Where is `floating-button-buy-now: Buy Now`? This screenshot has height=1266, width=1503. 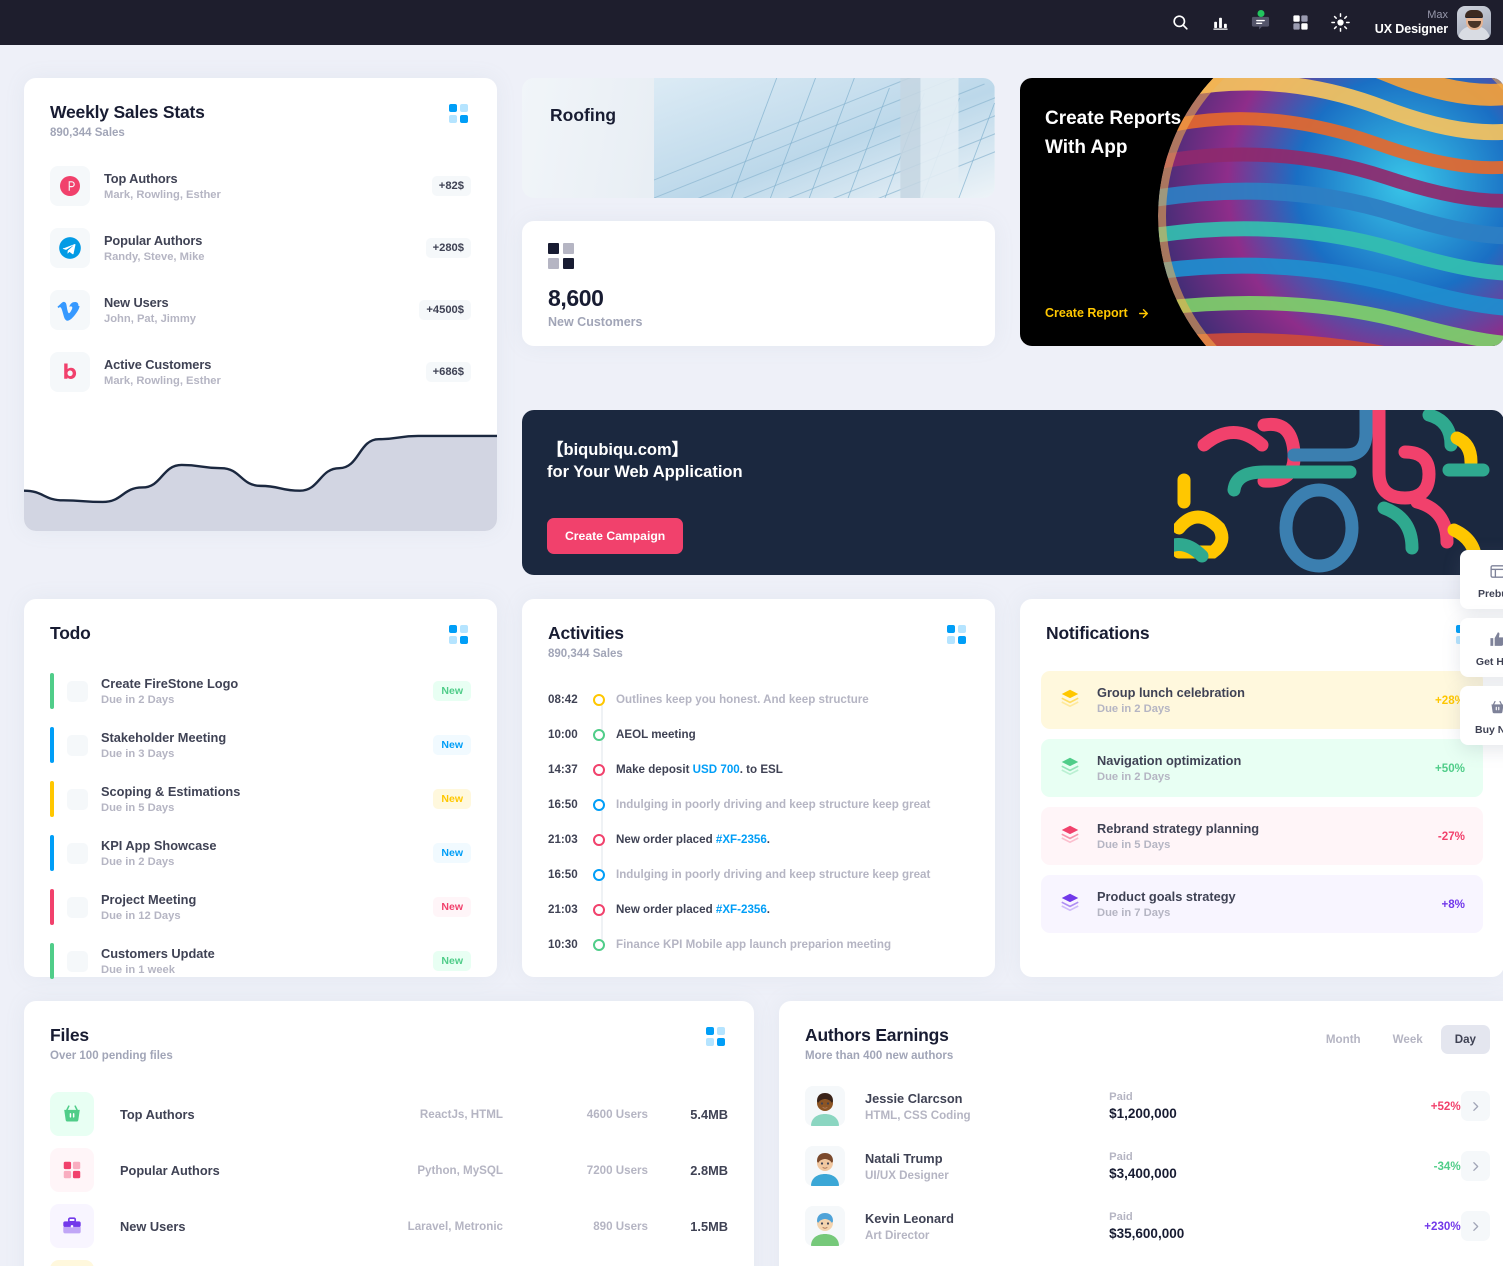 floating-button-buy-now: Buy Now is located at coordinates (1481, 715).